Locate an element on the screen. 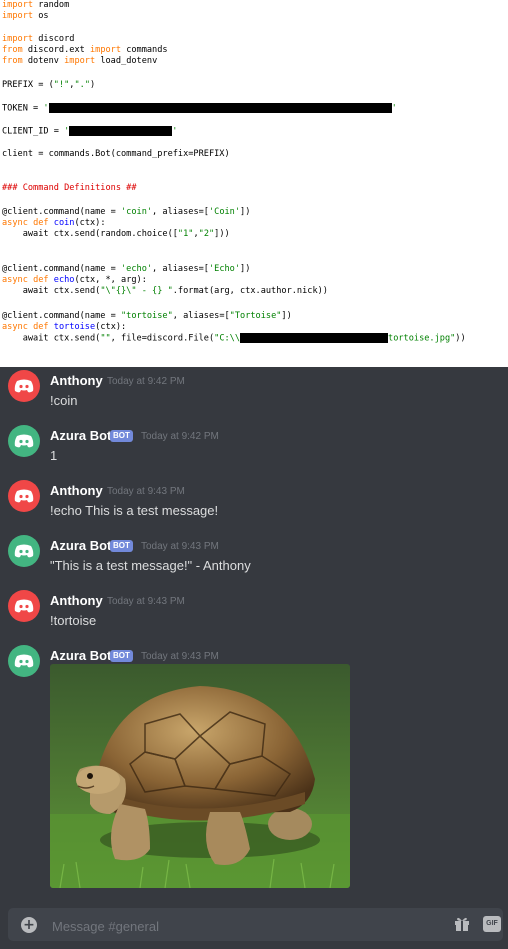 Image resolution: width=508 pixels, height=949 pixels. code-line: CLIENT_ID = ' ' is located at coordinates (90, 131).